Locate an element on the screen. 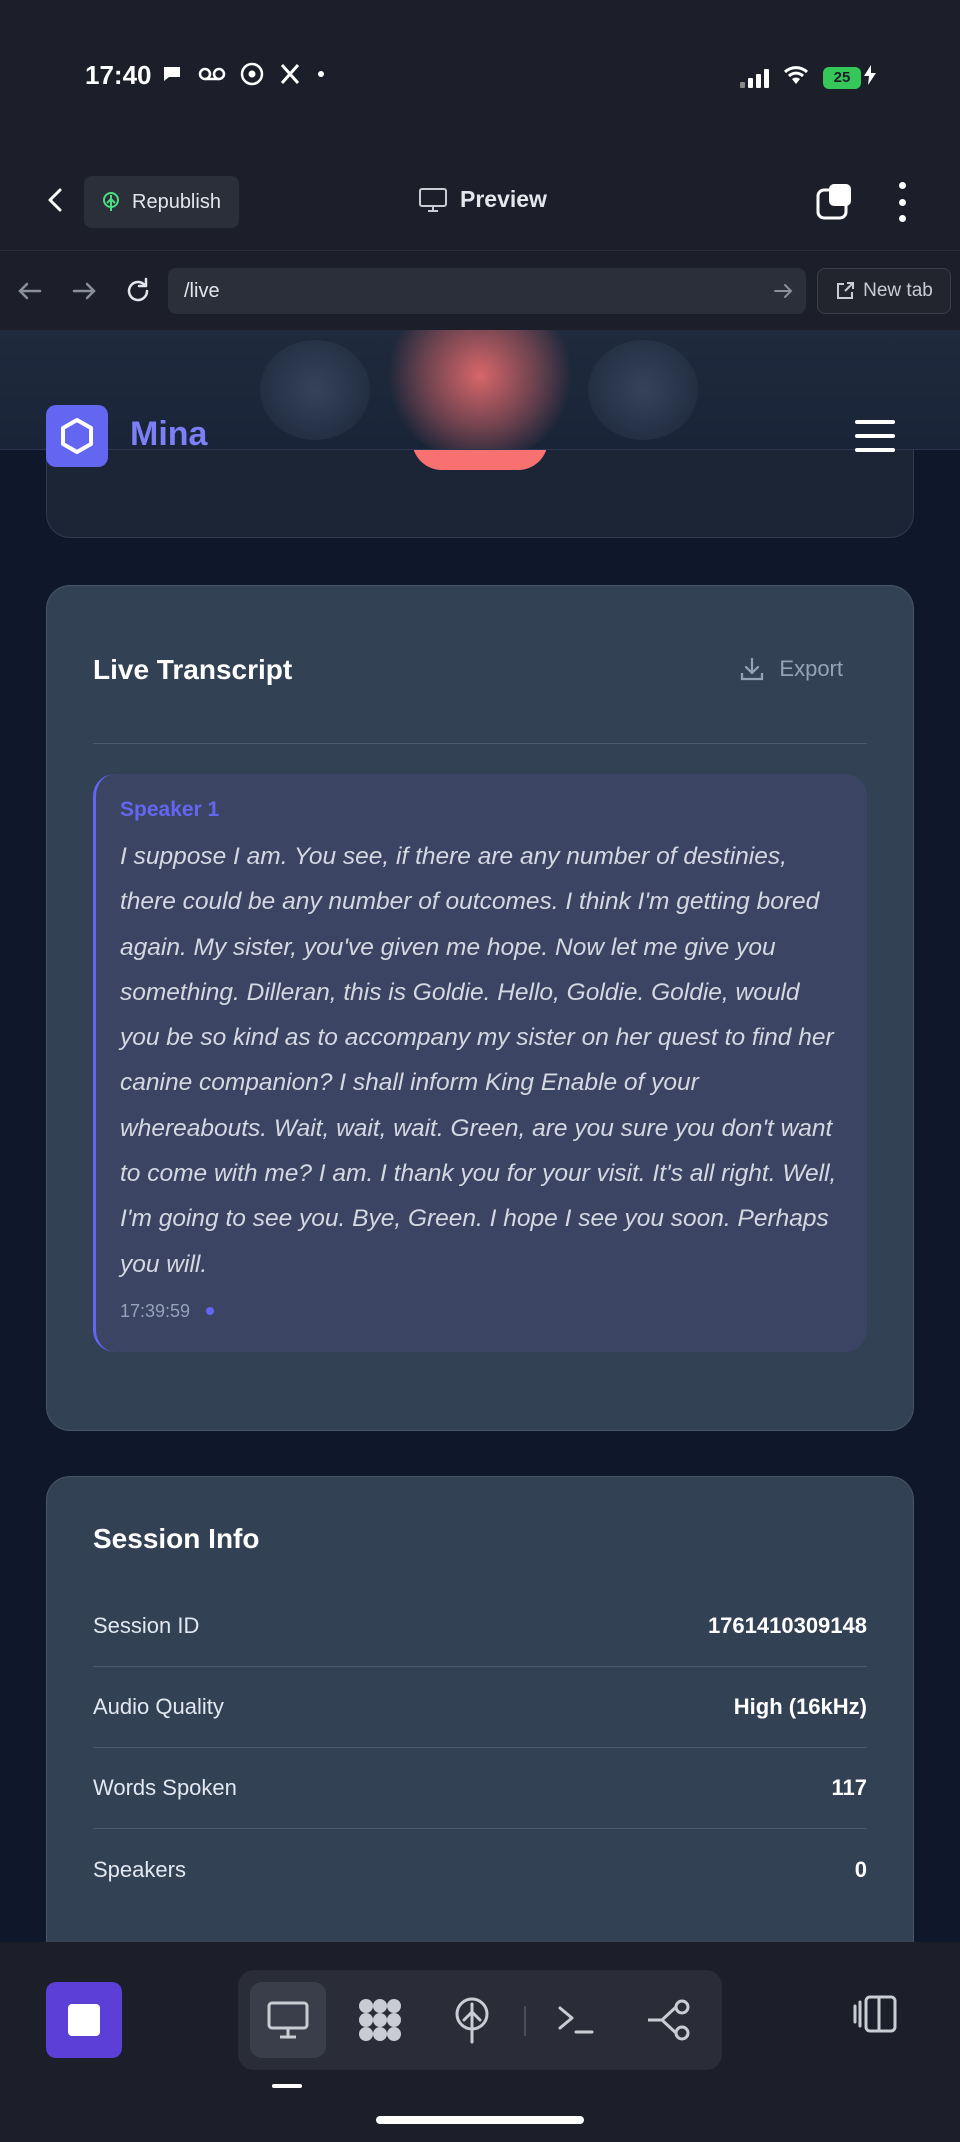  arrow-right-icon is located at coordinates (84, 291).